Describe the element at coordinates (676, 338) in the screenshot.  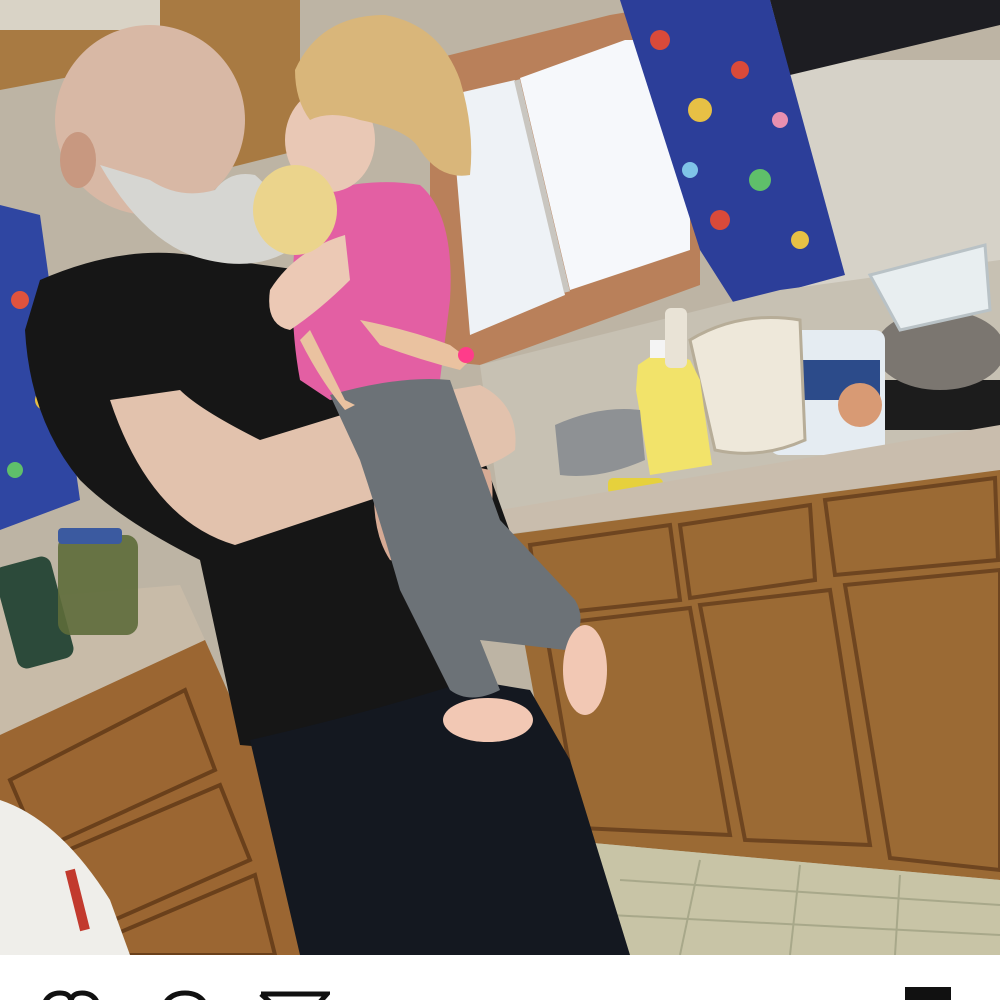
I see `spray-bottle` at that location.